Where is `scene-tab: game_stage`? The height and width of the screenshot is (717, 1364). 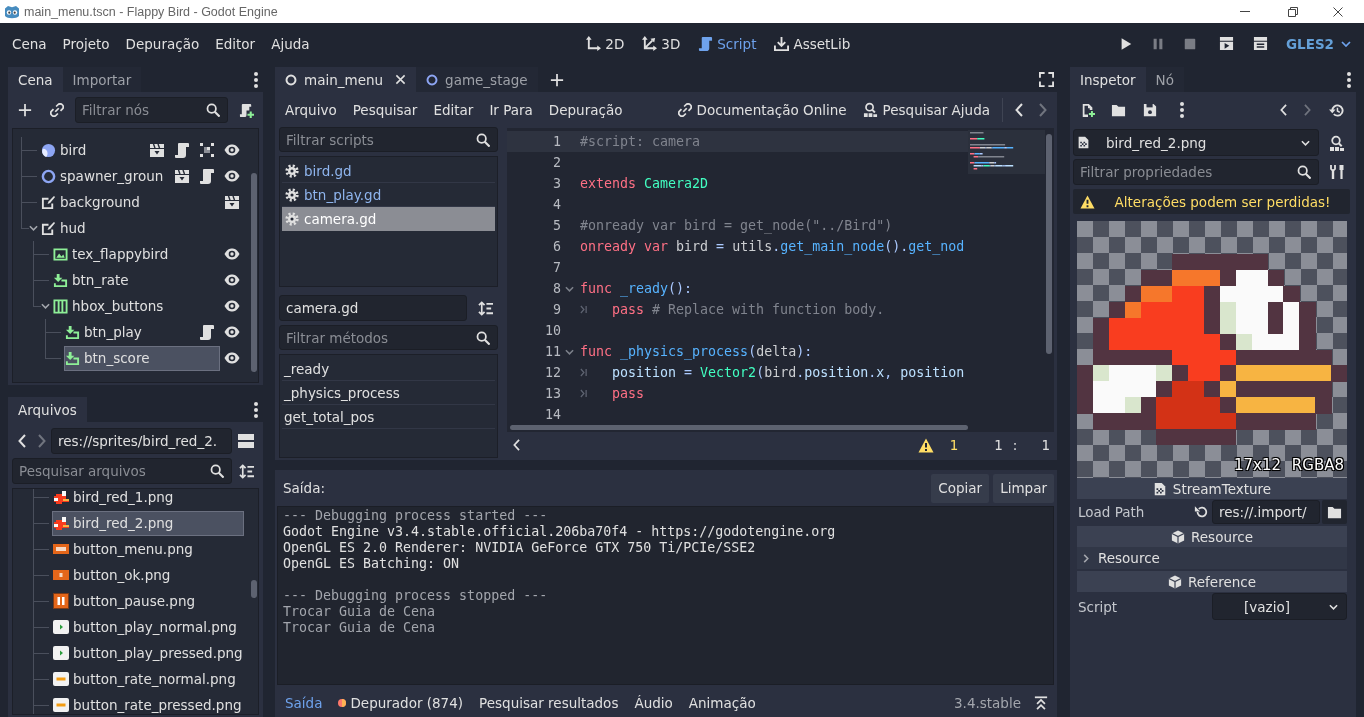
scene-tab: game_stage is located at coordinates (477, 79).